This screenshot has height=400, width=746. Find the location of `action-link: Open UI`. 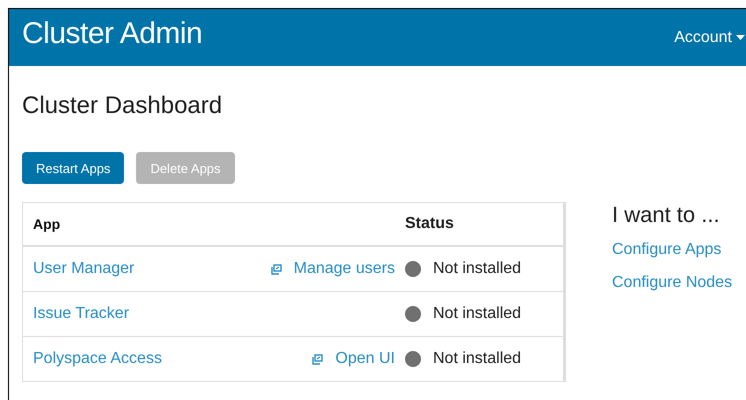

action-link: Open UI is located at coordinates (365, 359).